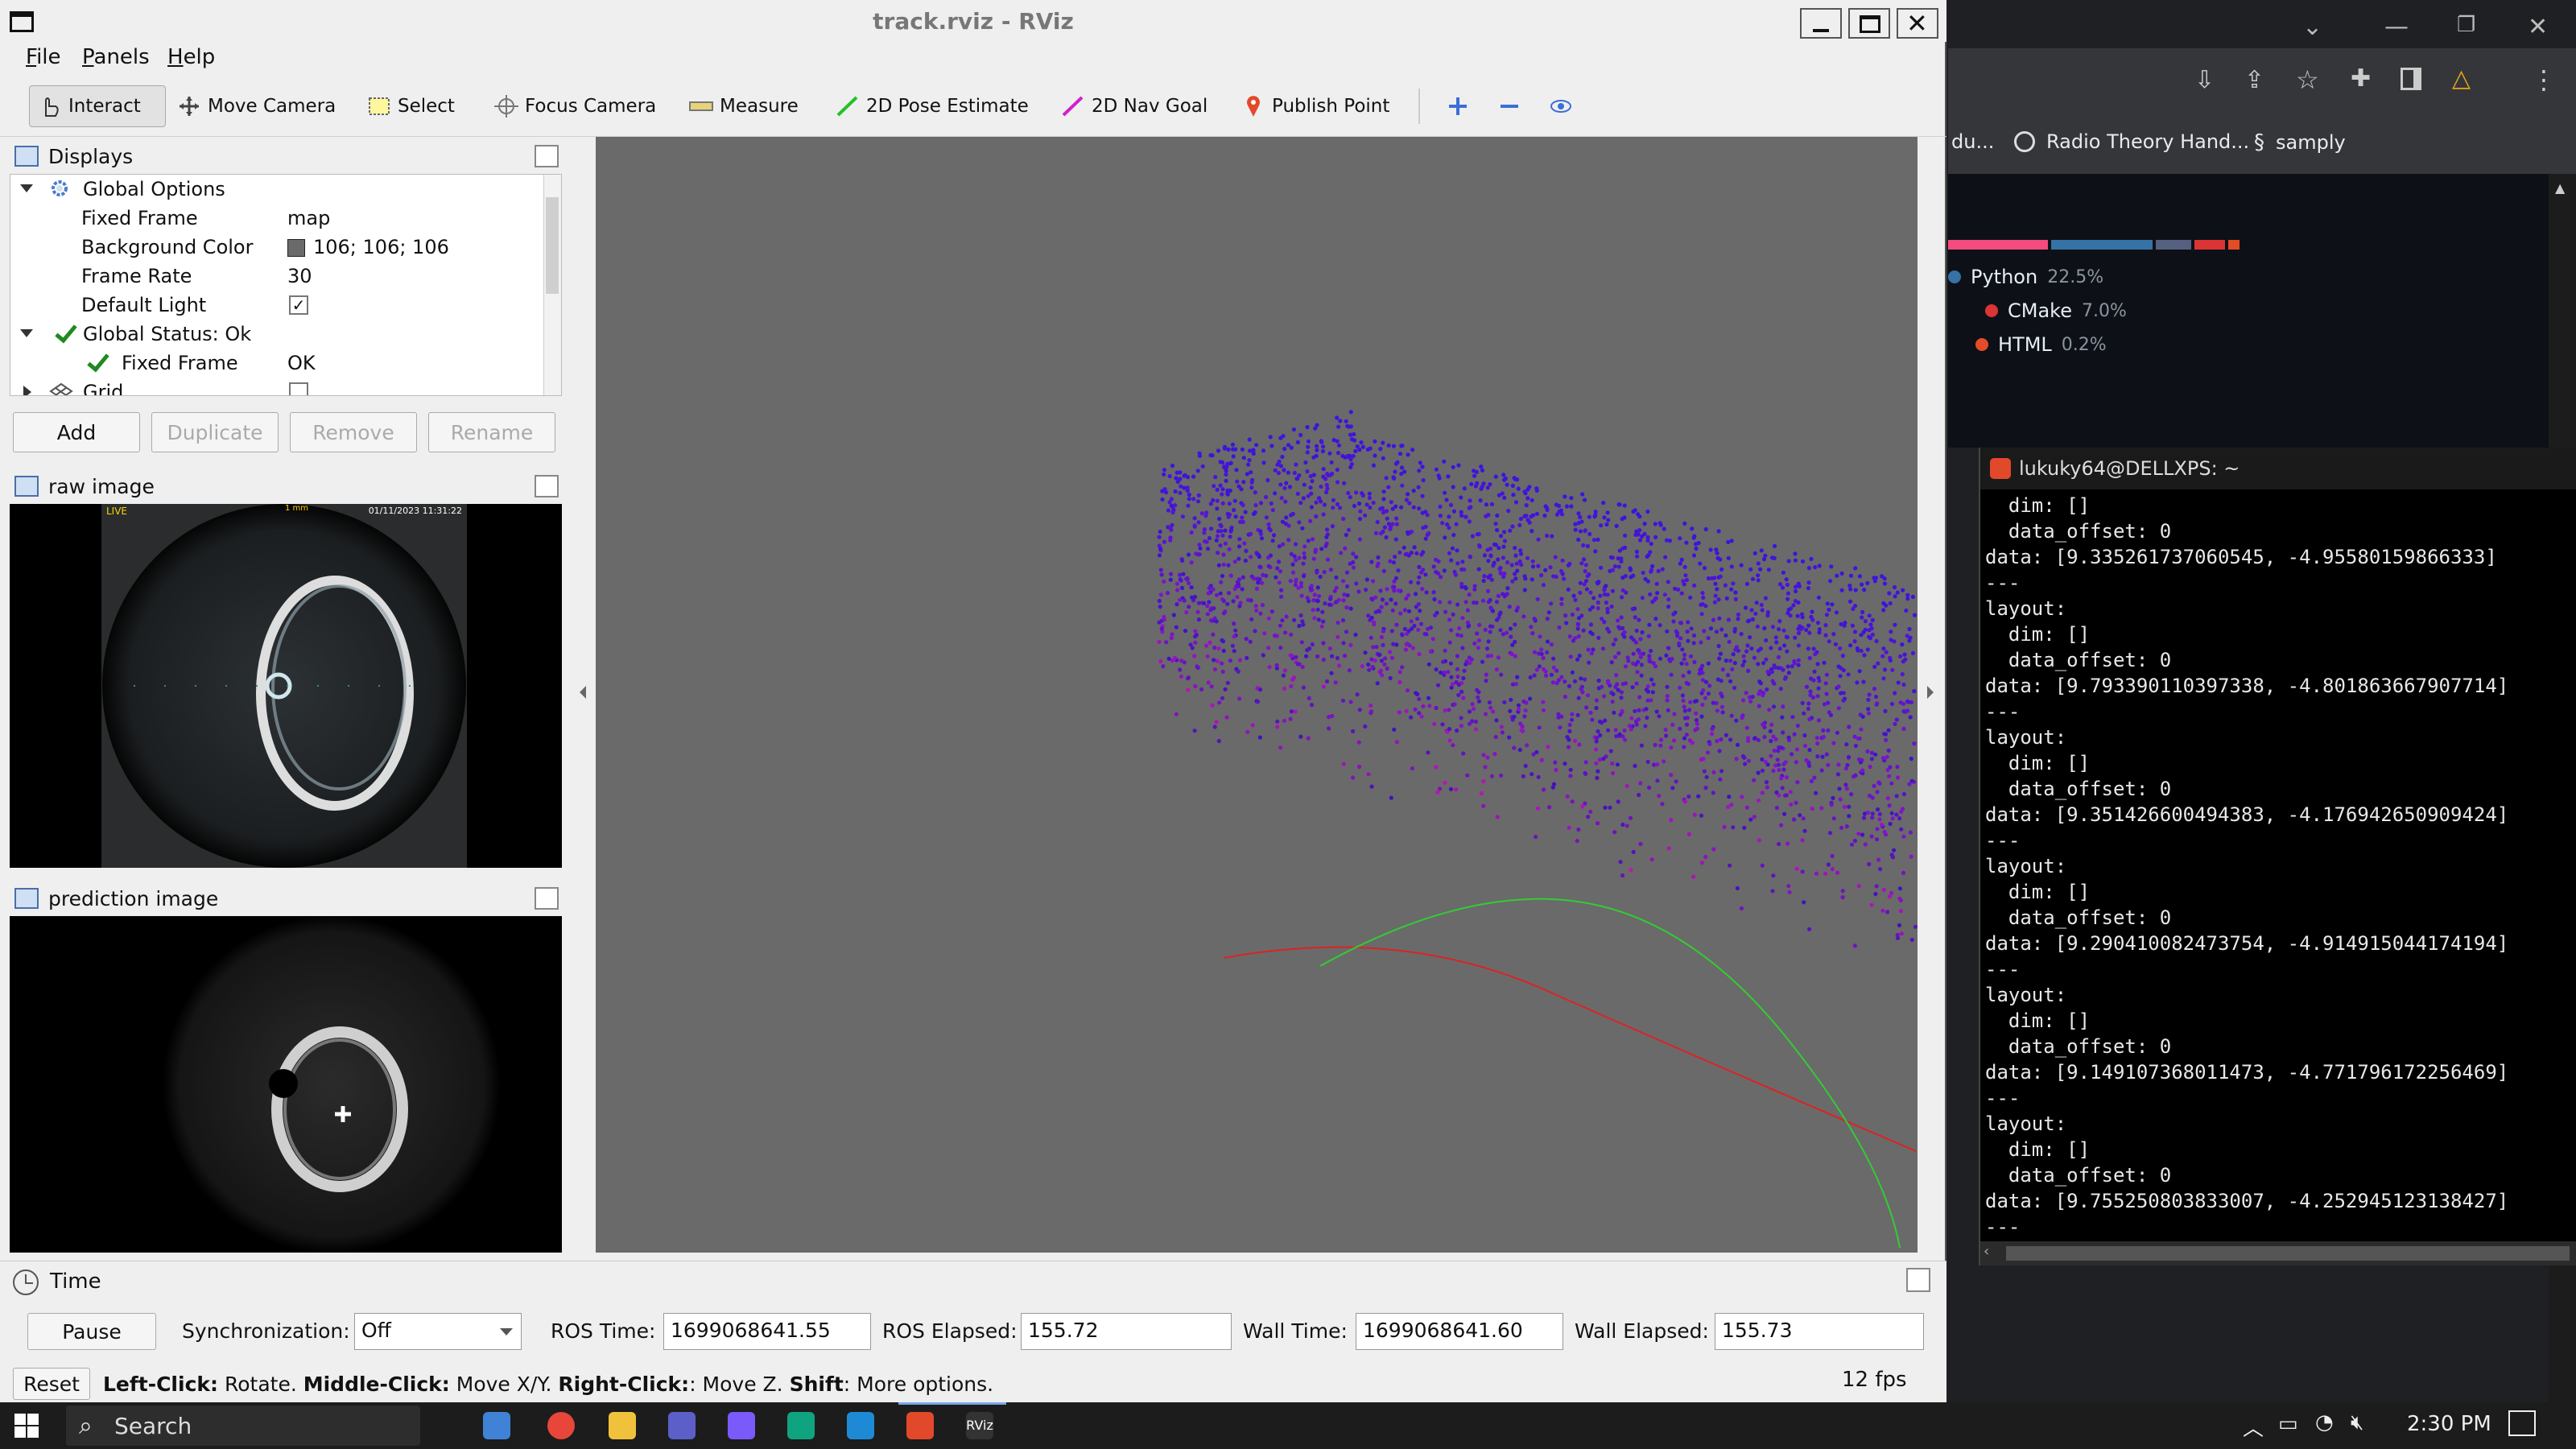 This screenshot has height=1449, width=2576. Describe the element at coordinates (1819, 1331) in the screenshot. I see `wall-elapsed-field: 155.73` at that location.